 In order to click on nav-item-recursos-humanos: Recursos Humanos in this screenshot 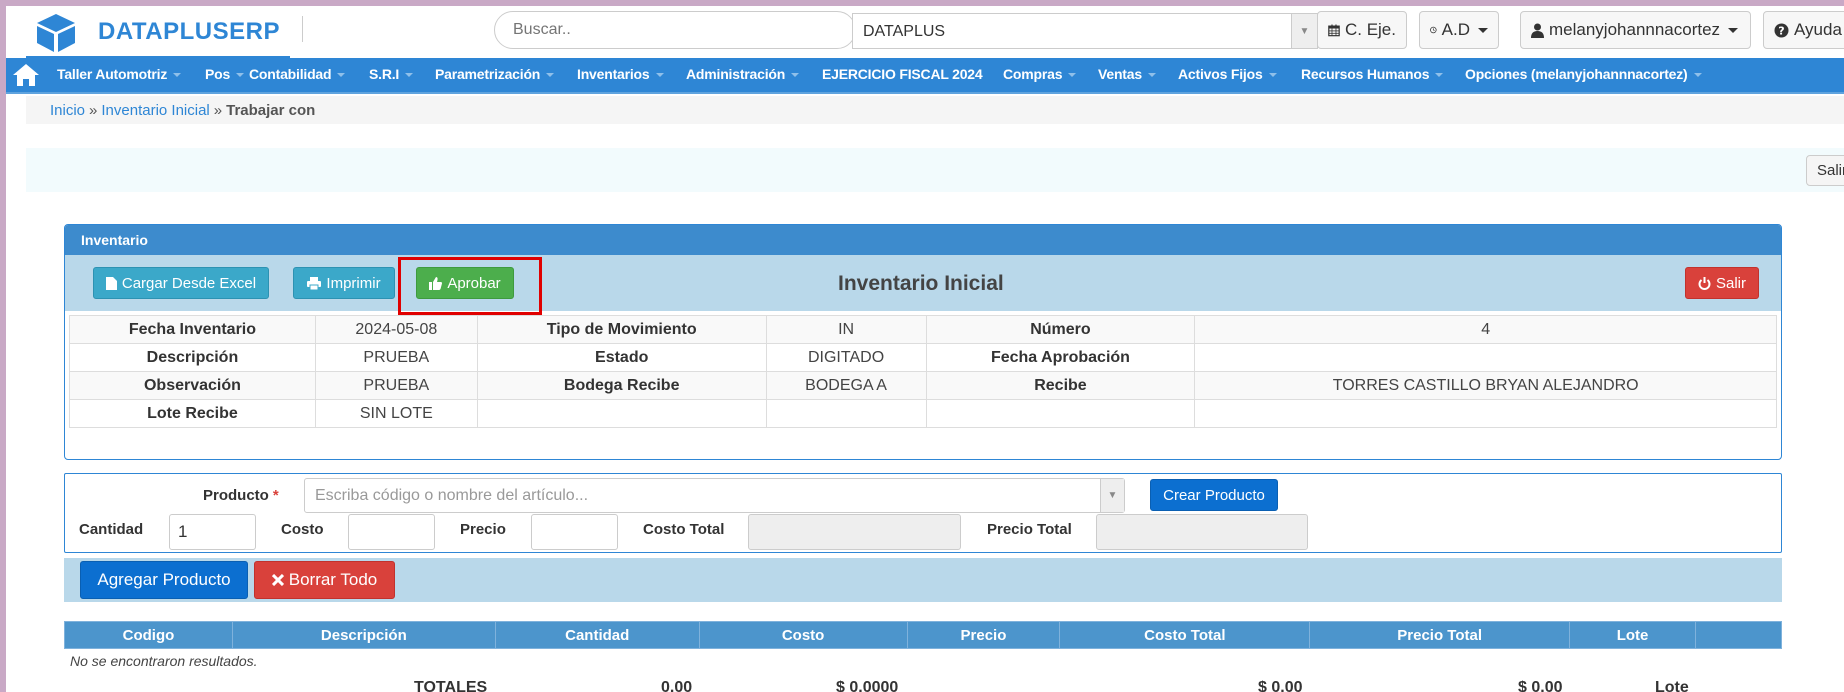, I will do `click(1372, 74)`.